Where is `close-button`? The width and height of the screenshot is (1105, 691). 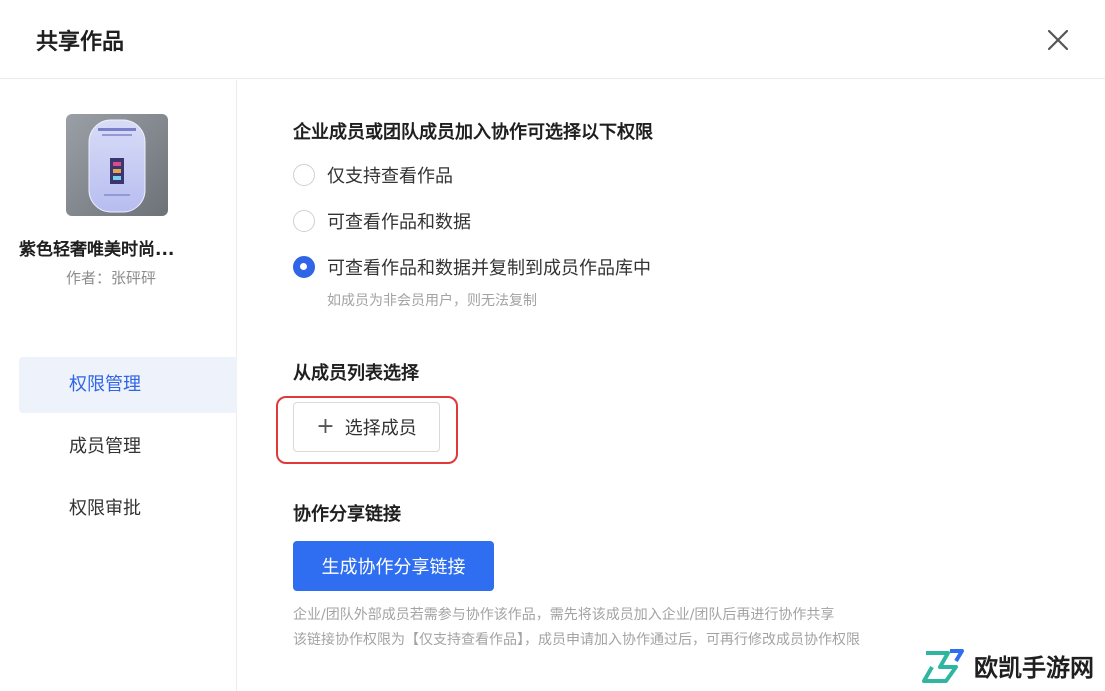
close-button is located at coordinates (1058, 40).